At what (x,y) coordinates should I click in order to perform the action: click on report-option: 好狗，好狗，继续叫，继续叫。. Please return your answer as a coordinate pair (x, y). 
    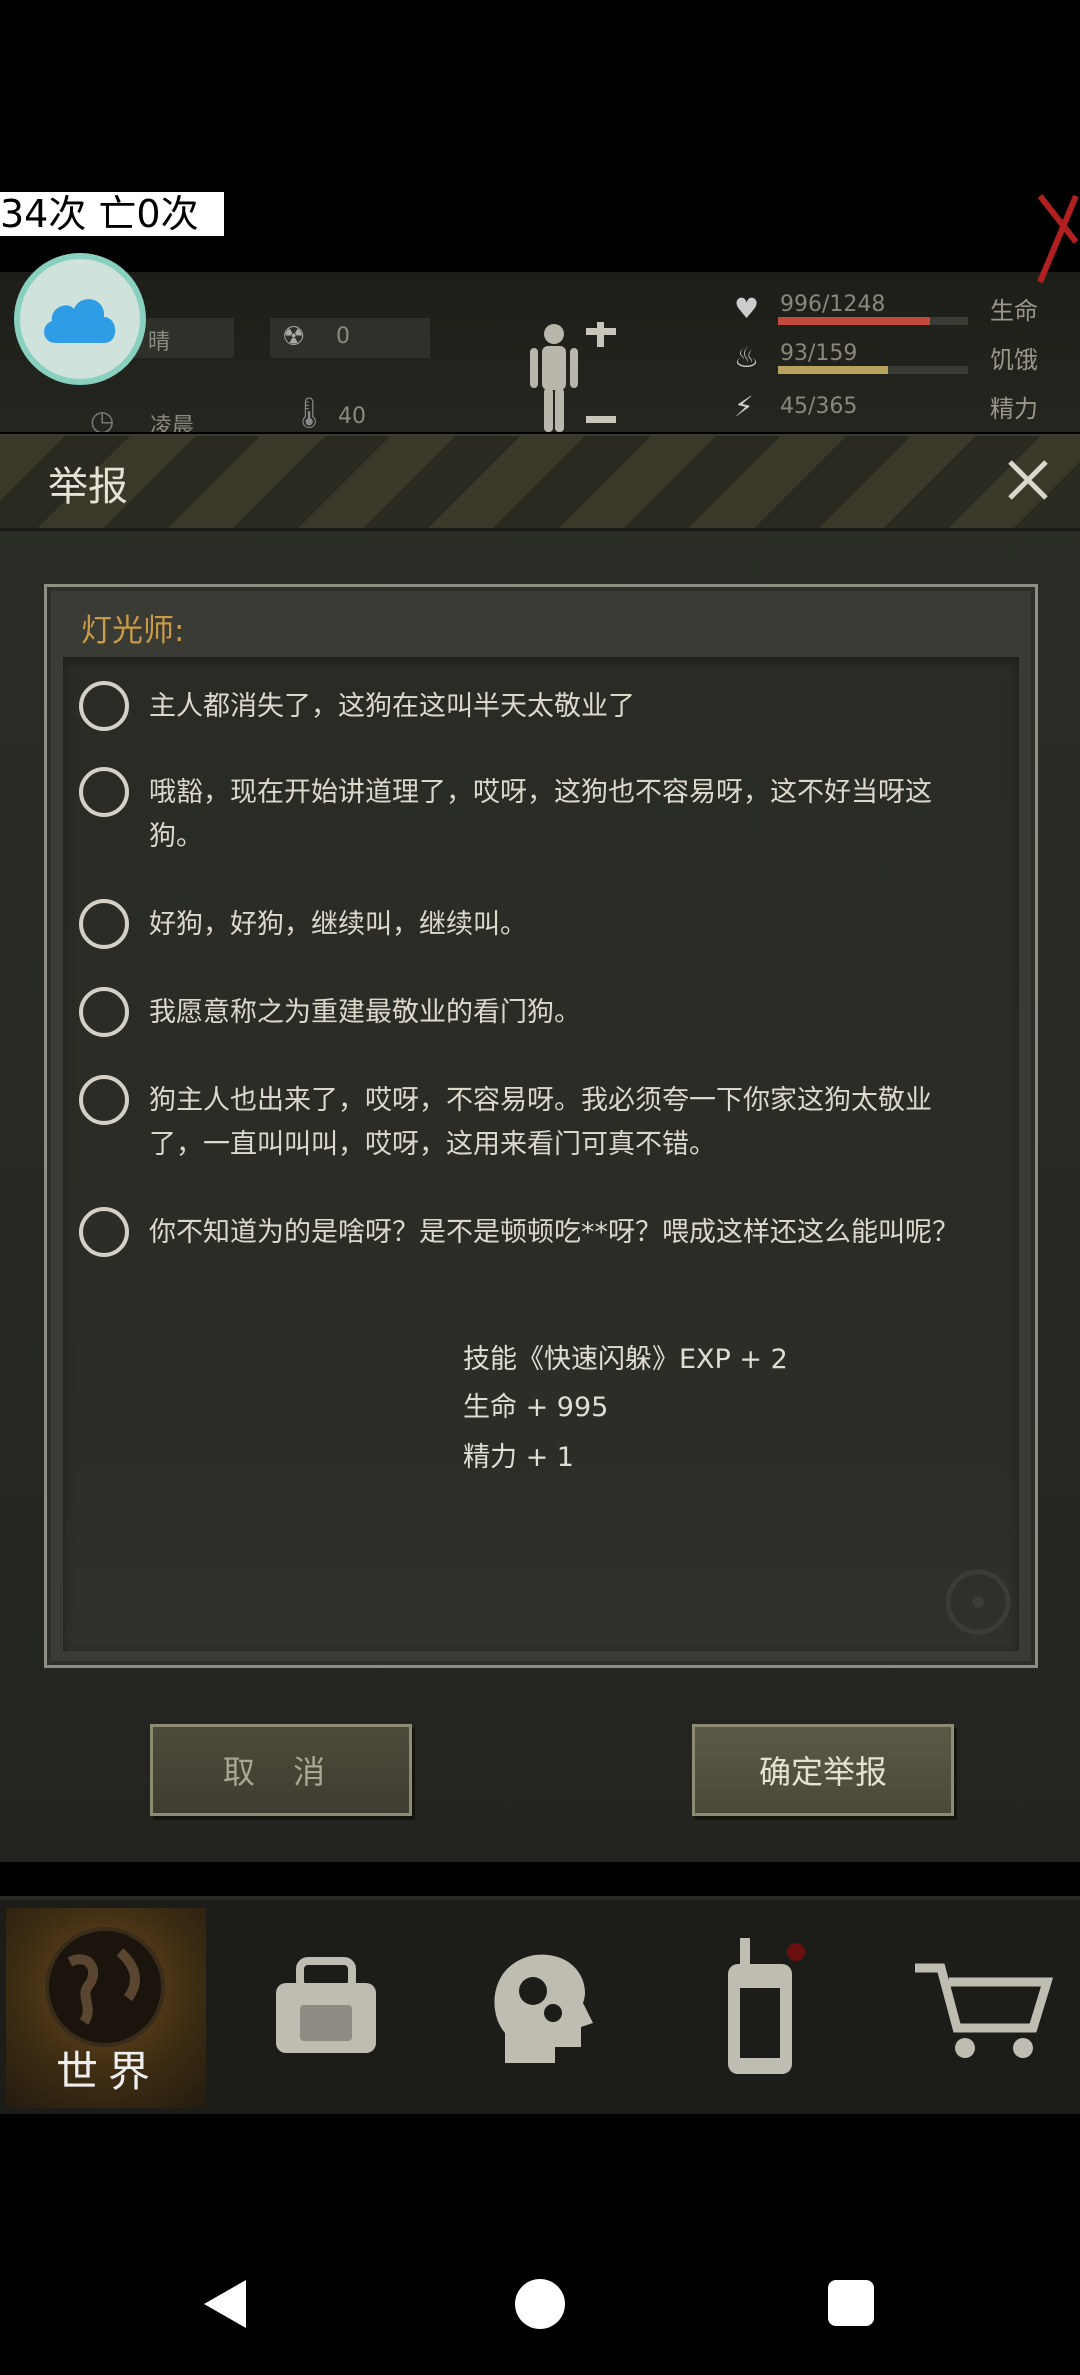
    Looking at the image, I should click on (529, 927).